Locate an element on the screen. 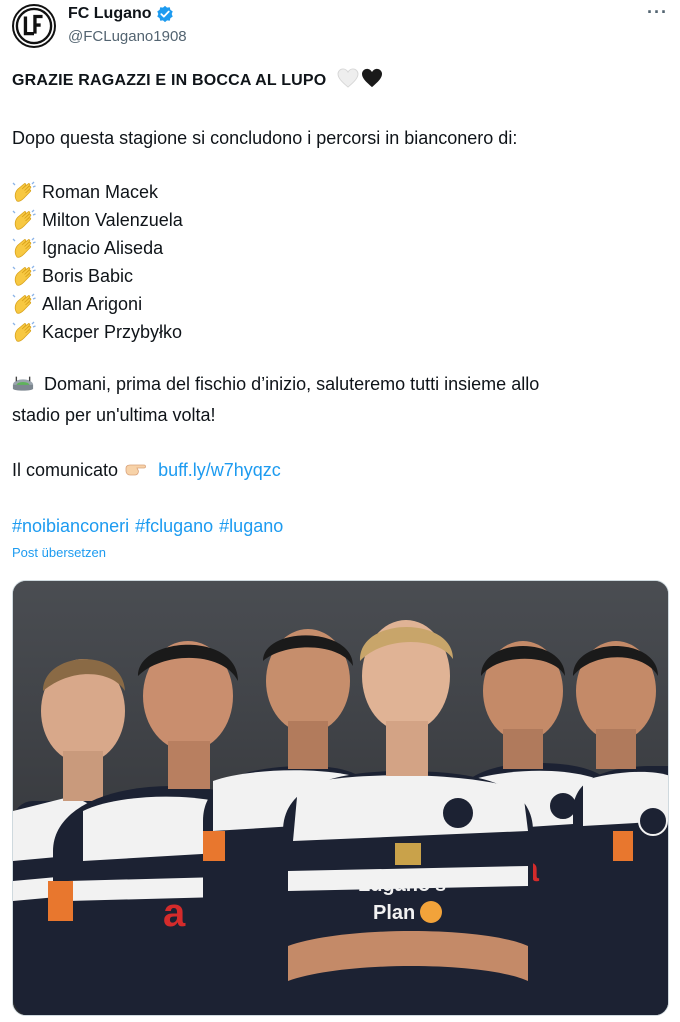  player-name: Kacper Przybyłko is located at coordinates (112, 331).